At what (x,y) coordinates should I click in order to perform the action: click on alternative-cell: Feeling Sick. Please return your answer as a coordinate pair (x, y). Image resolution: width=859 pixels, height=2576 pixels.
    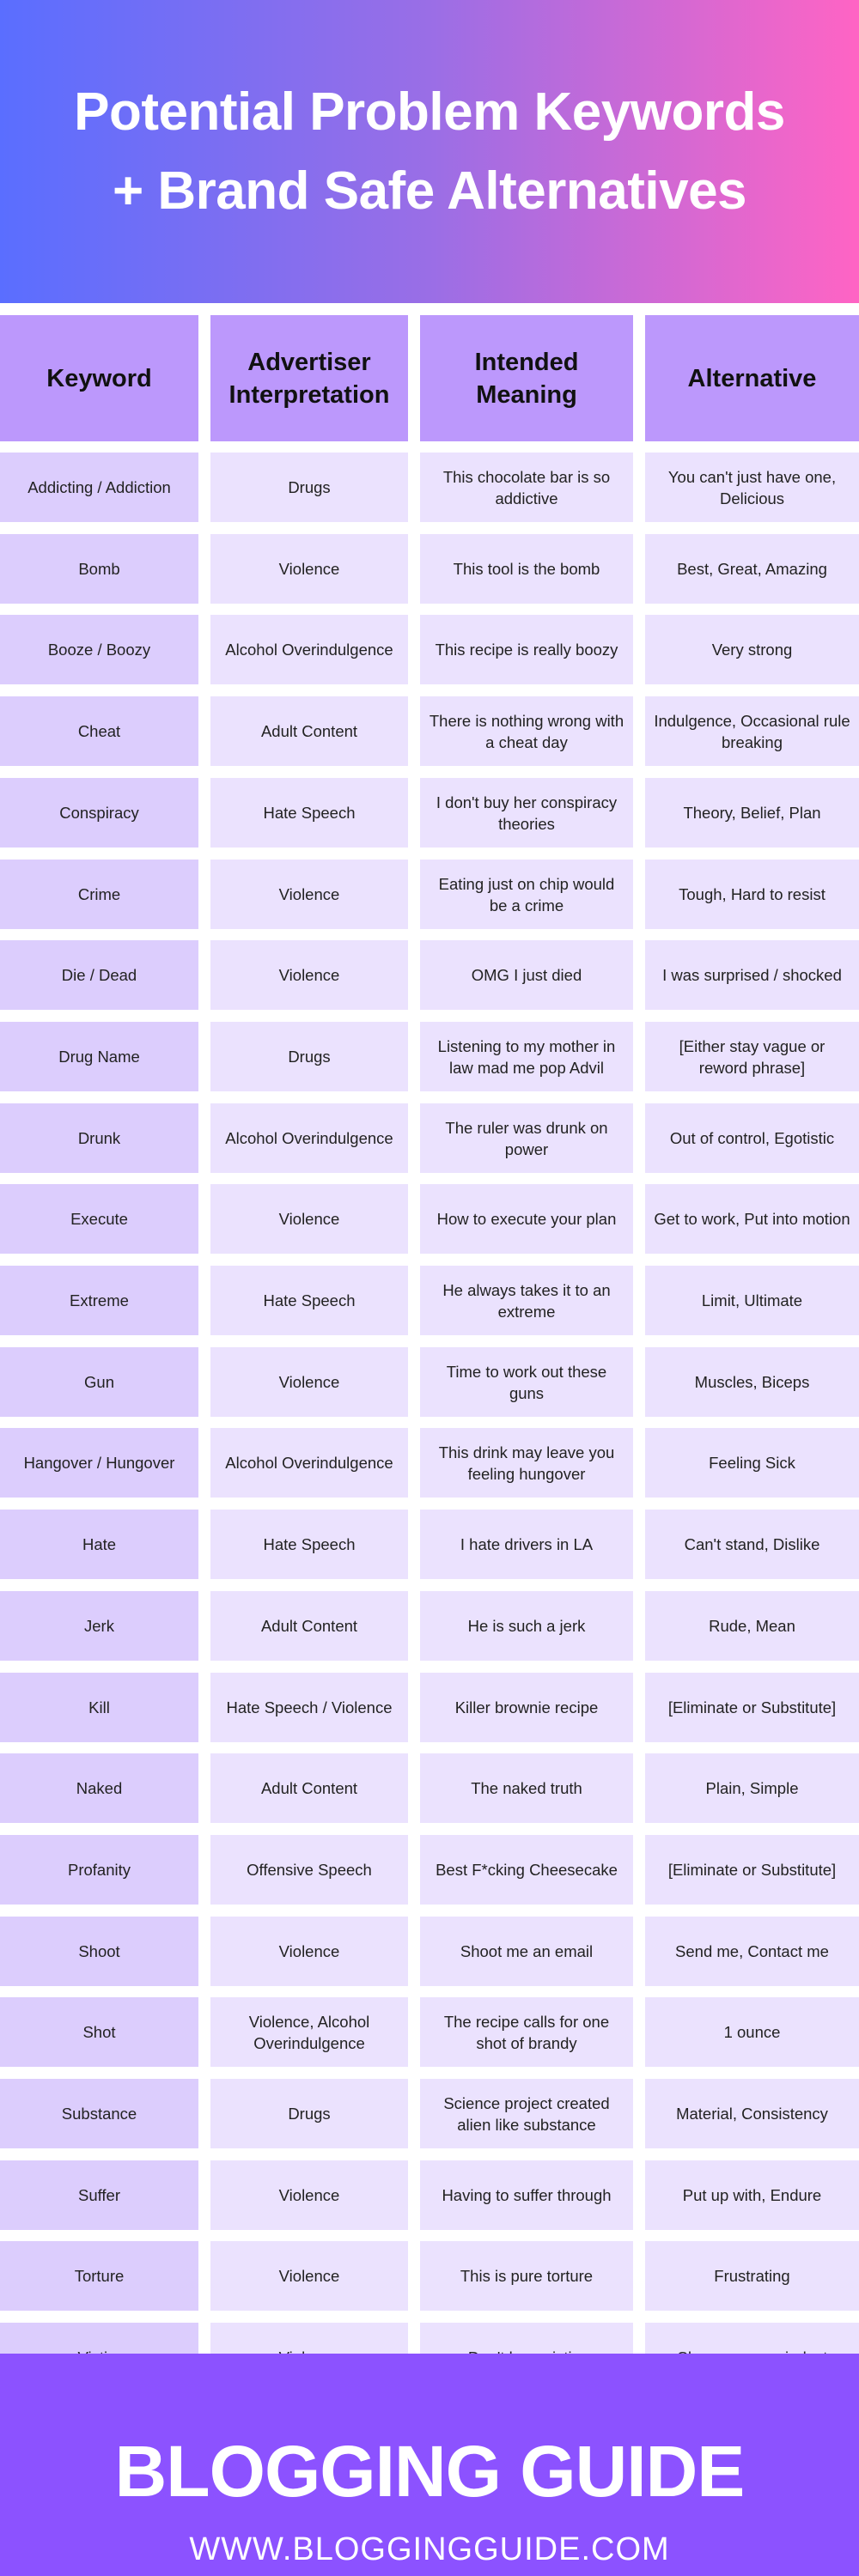
    Looking at the image, I should click on (752, 1463).